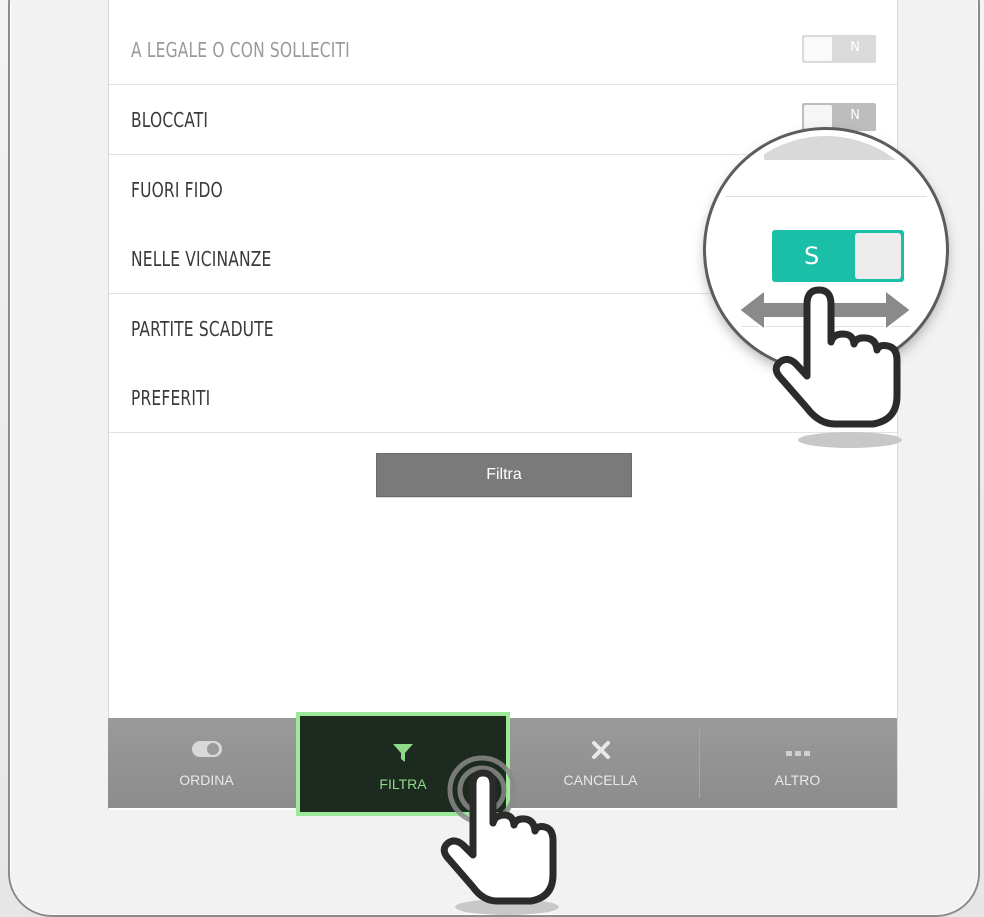 The image size is (984, 917). What do you see at coordinates (834, 148) in the screenshot?
I see `toggle-switch` at bounding box center [834, 148].